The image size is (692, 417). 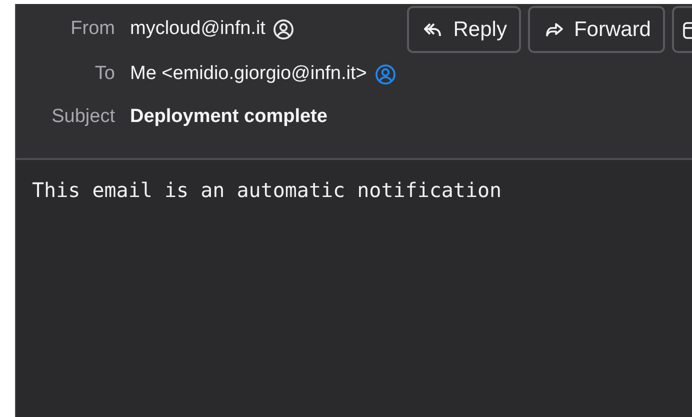 I want to click on reply-button: Reply, so click(x=464, y=29).